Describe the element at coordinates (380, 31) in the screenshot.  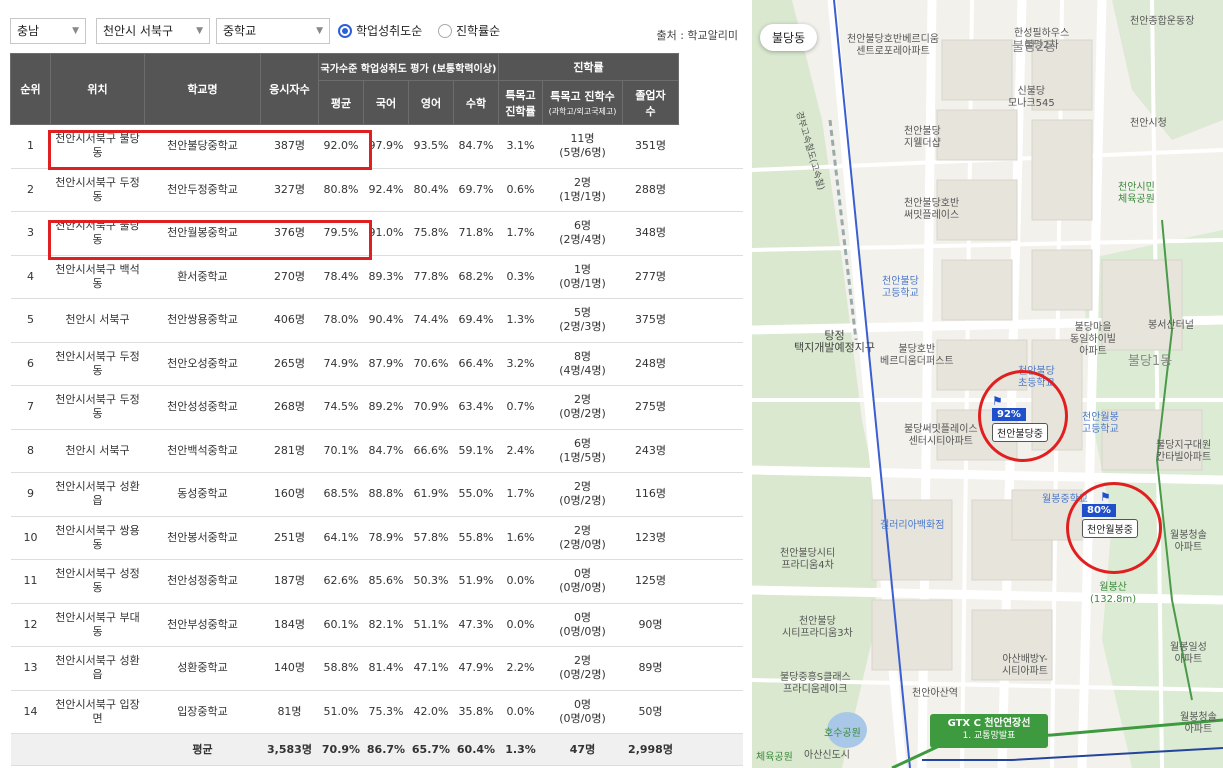
I see `radio-achievement: 학업성취도순` at that location.